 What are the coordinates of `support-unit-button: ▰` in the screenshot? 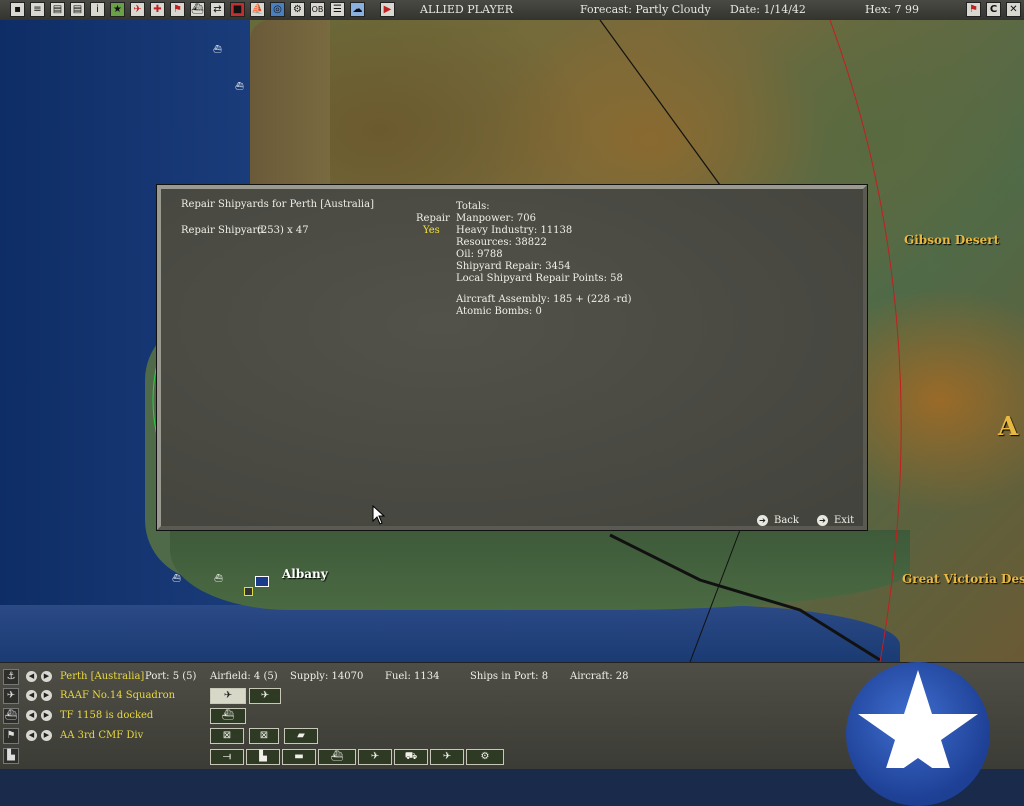 It's located at (301, 736).